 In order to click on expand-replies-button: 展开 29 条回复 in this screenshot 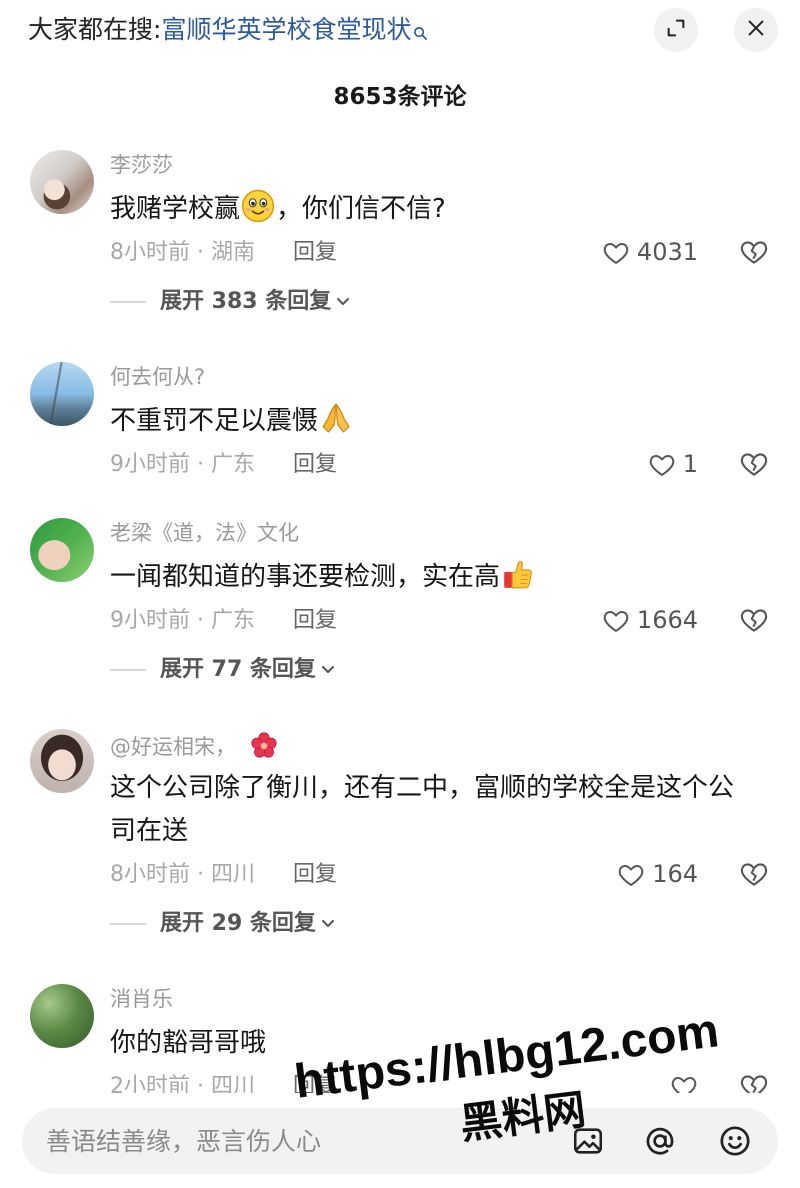, I will do `click(455, 924)`.